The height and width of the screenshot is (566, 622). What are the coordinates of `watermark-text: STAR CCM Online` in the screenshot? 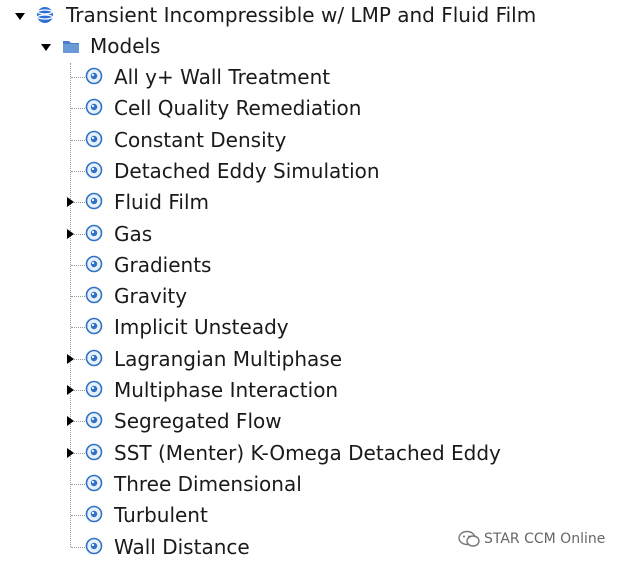 It's located at (545, 539).